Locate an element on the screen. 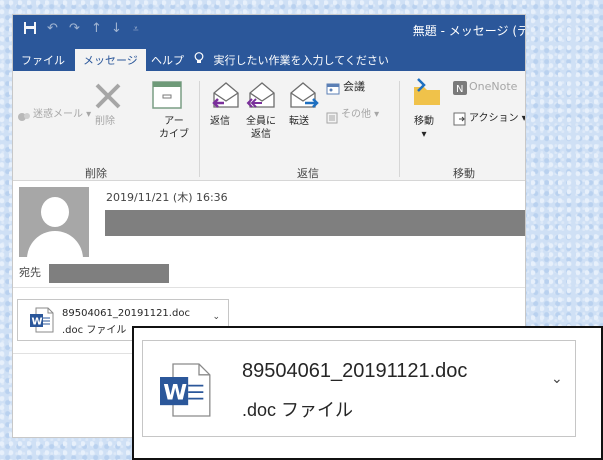 The width and height of the screenshot is (603, 460). junk-mail-icon is located at coordinates (24, 117).